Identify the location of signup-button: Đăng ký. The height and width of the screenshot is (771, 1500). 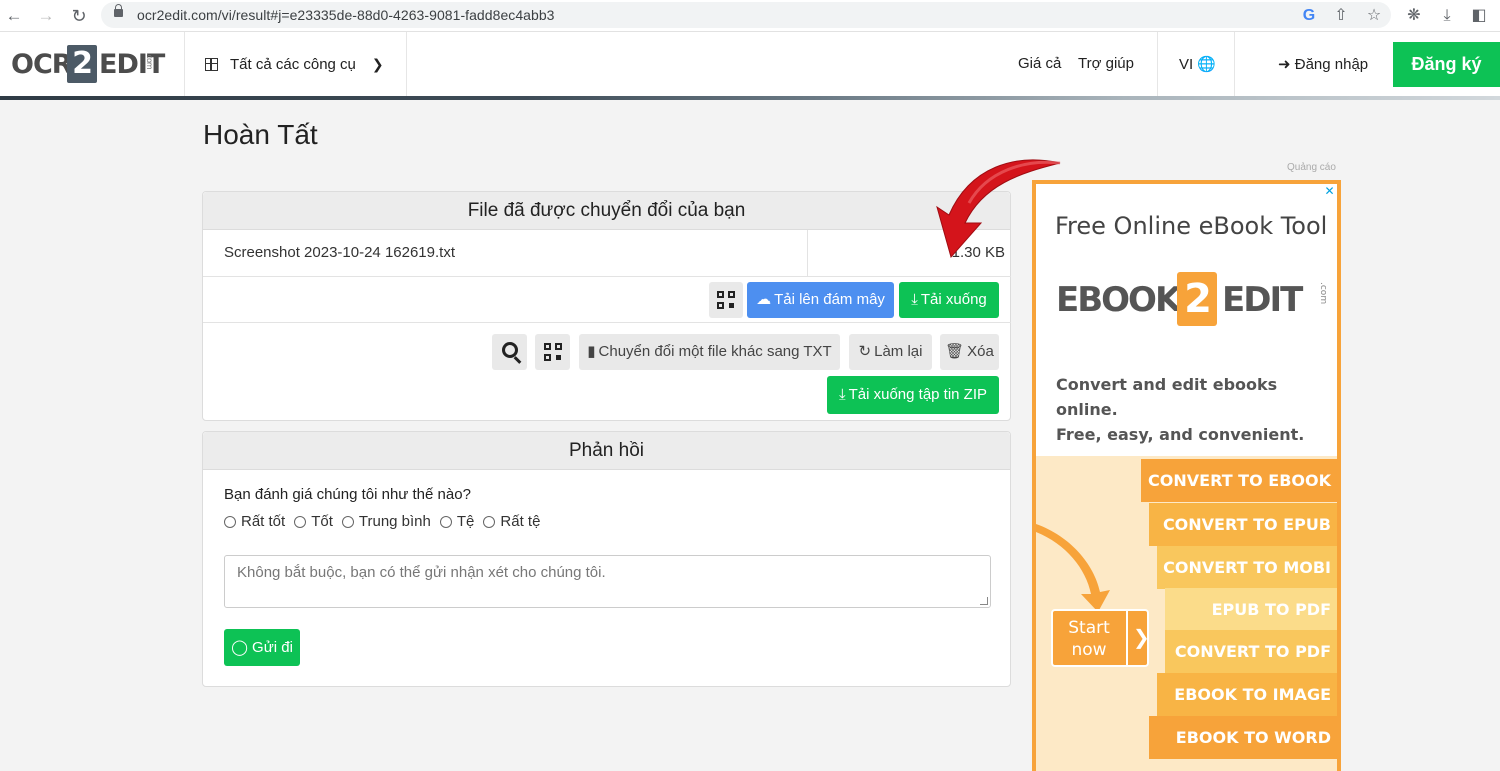
(1446, 64).